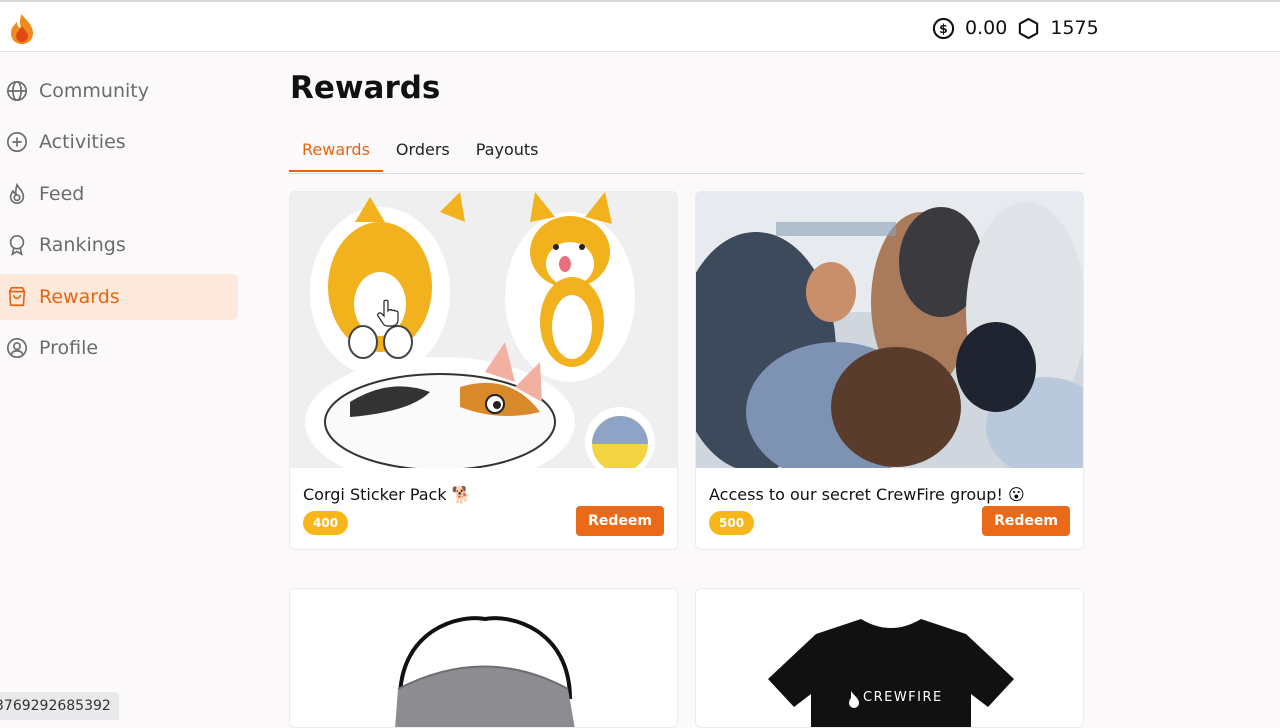 The image size is (1280, 728). I want to click on top-bar: $ 0.00 1575, so click(640, 26).